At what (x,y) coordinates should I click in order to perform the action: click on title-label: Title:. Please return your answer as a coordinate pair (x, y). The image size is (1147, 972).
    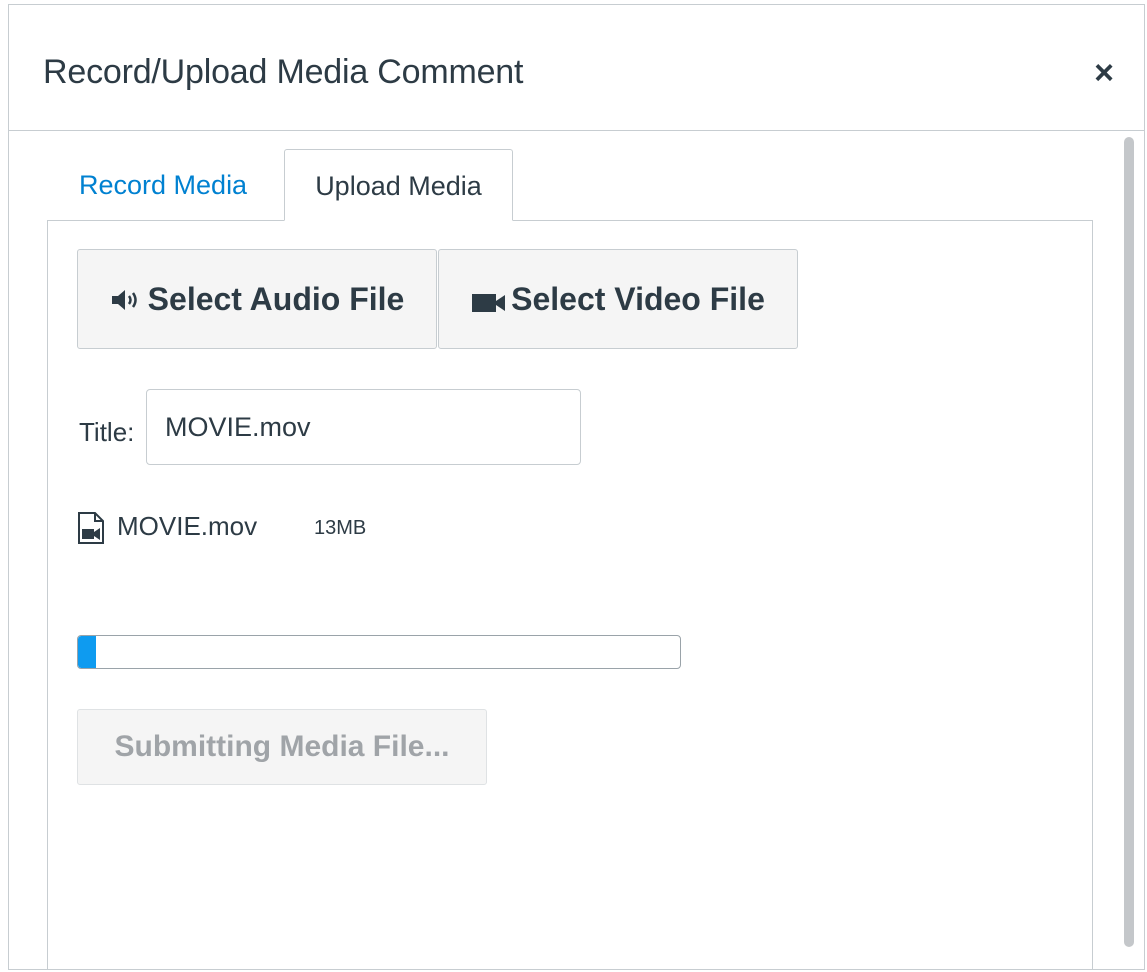
    Looking at the image, I should click on (107, 432).